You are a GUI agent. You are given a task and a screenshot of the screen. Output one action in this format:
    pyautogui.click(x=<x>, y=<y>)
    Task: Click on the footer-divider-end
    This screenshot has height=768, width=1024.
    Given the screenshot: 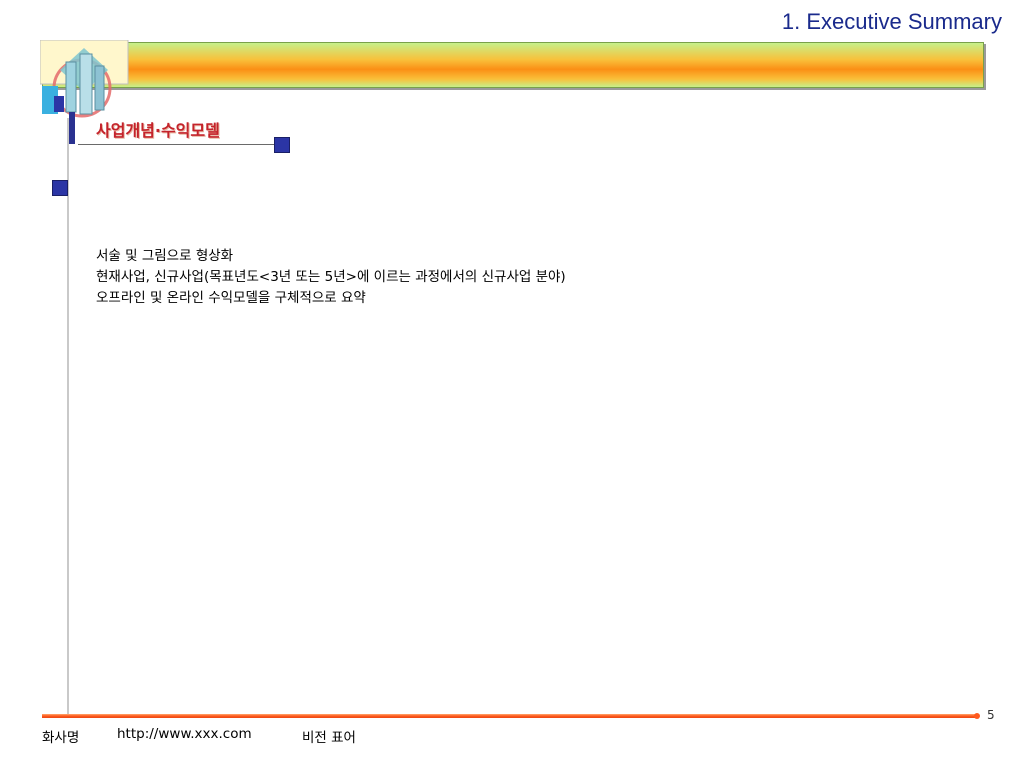 What is the action you would take?
    pyautogui.click(x=977, y=716)
    